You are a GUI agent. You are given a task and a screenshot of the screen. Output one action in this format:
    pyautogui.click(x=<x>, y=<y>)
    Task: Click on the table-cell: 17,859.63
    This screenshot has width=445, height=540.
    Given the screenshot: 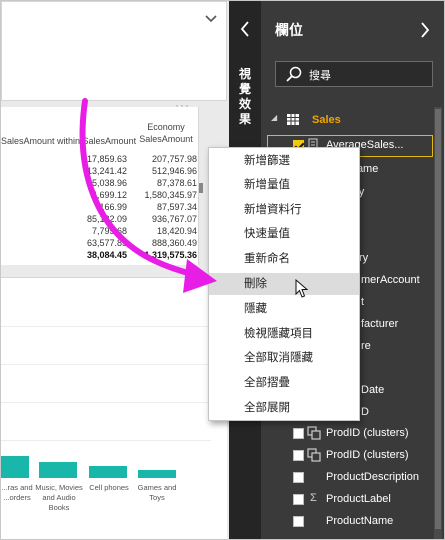 What is the action you would take?
    pyautogui.click(x=106, y=159)
    